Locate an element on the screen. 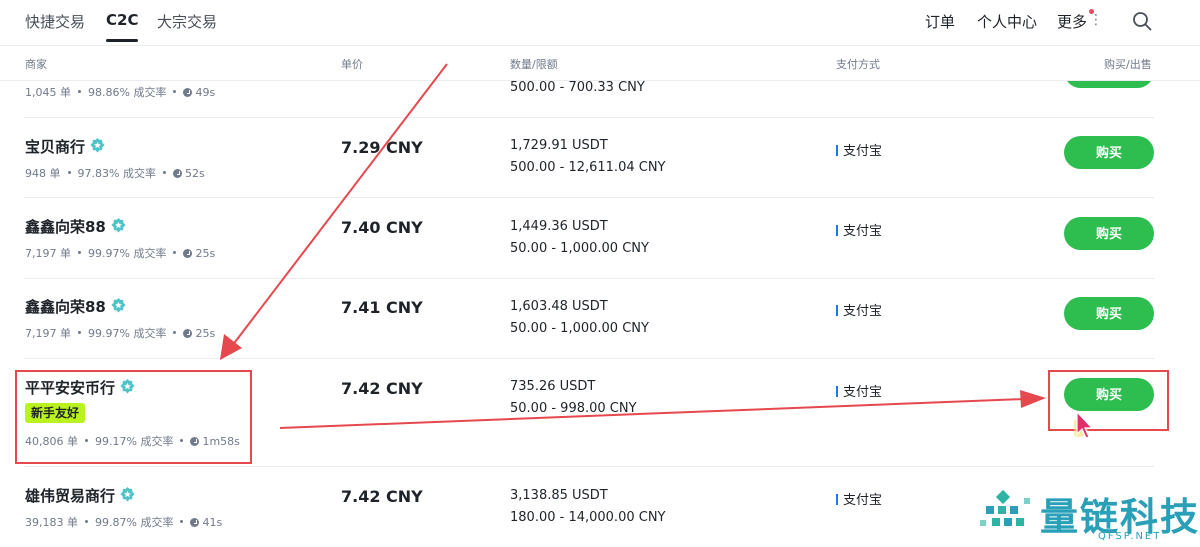  order-count: 40,806 单 is located at coordinates (51, 441).